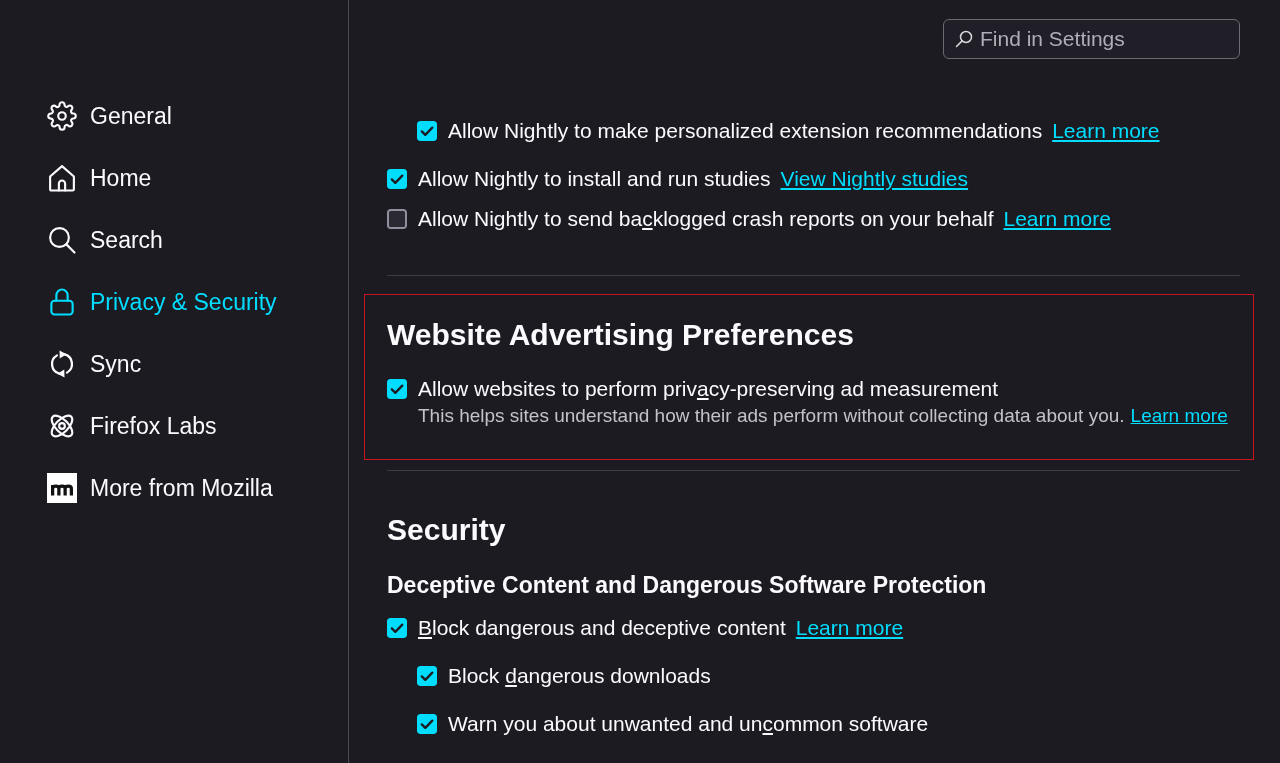 The width and height of the screenshot is (1280, 763). I want to click on home-icon, so click(62, 178).